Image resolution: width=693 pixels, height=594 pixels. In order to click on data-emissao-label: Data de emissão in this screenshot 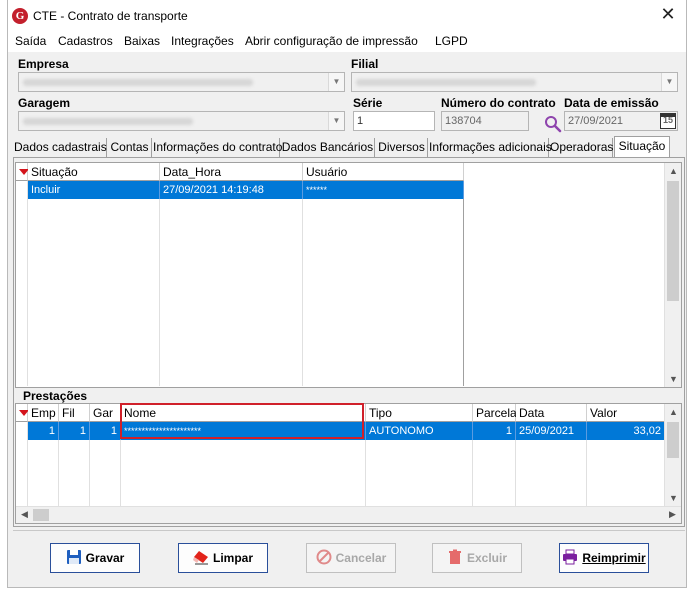, I will do `click(611, 103)`.